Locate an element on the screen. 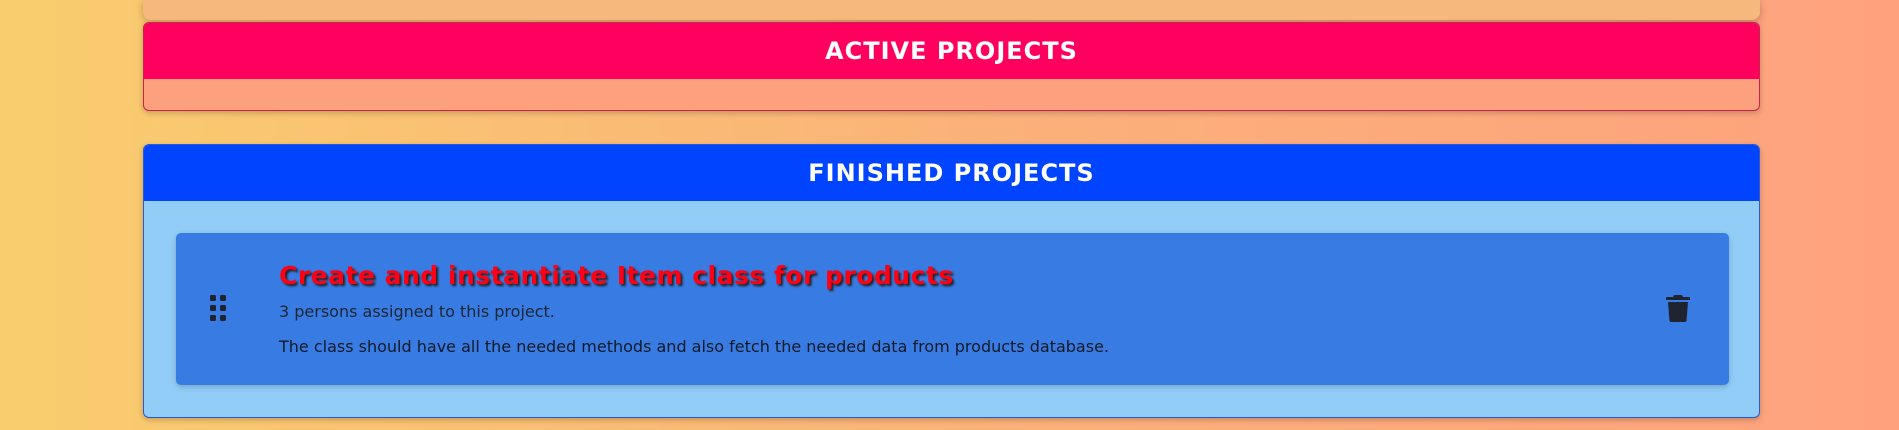  delete-project-button is located at coordinates (1678, 308).